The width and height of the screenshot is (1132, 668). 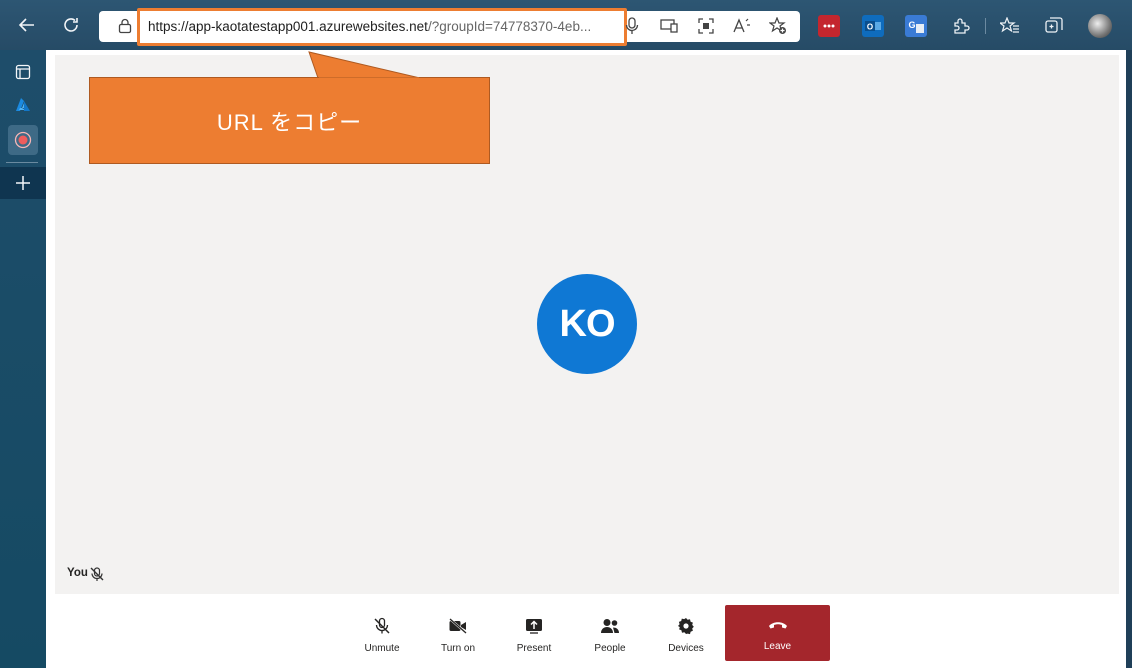 What do you see at coordinates (610, 648) in the screenshot?
I see `people-label: People` at bounding box center [610, 648].